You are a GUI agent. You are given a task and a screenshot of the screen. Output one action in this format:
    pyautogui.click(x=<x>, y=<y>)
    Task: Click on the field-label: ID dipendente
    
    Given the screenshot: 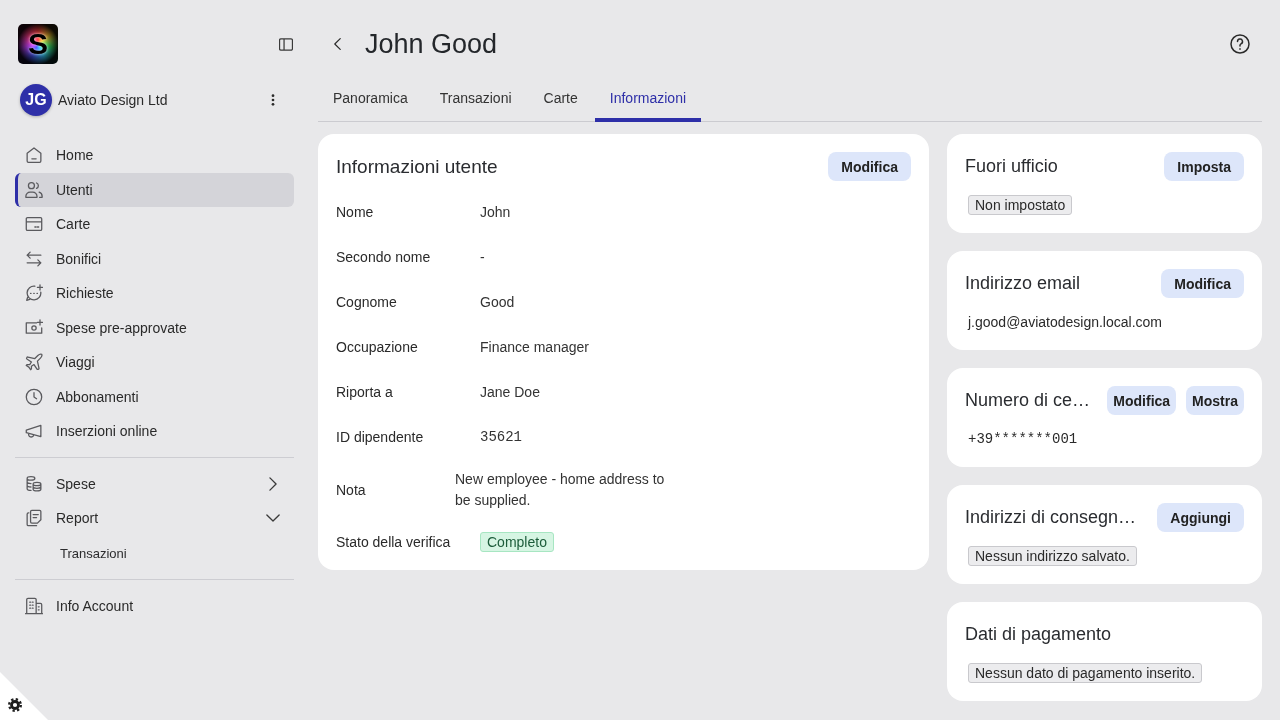 What is the action you would take?
    pyautogui.click(x=380, y=437)
    